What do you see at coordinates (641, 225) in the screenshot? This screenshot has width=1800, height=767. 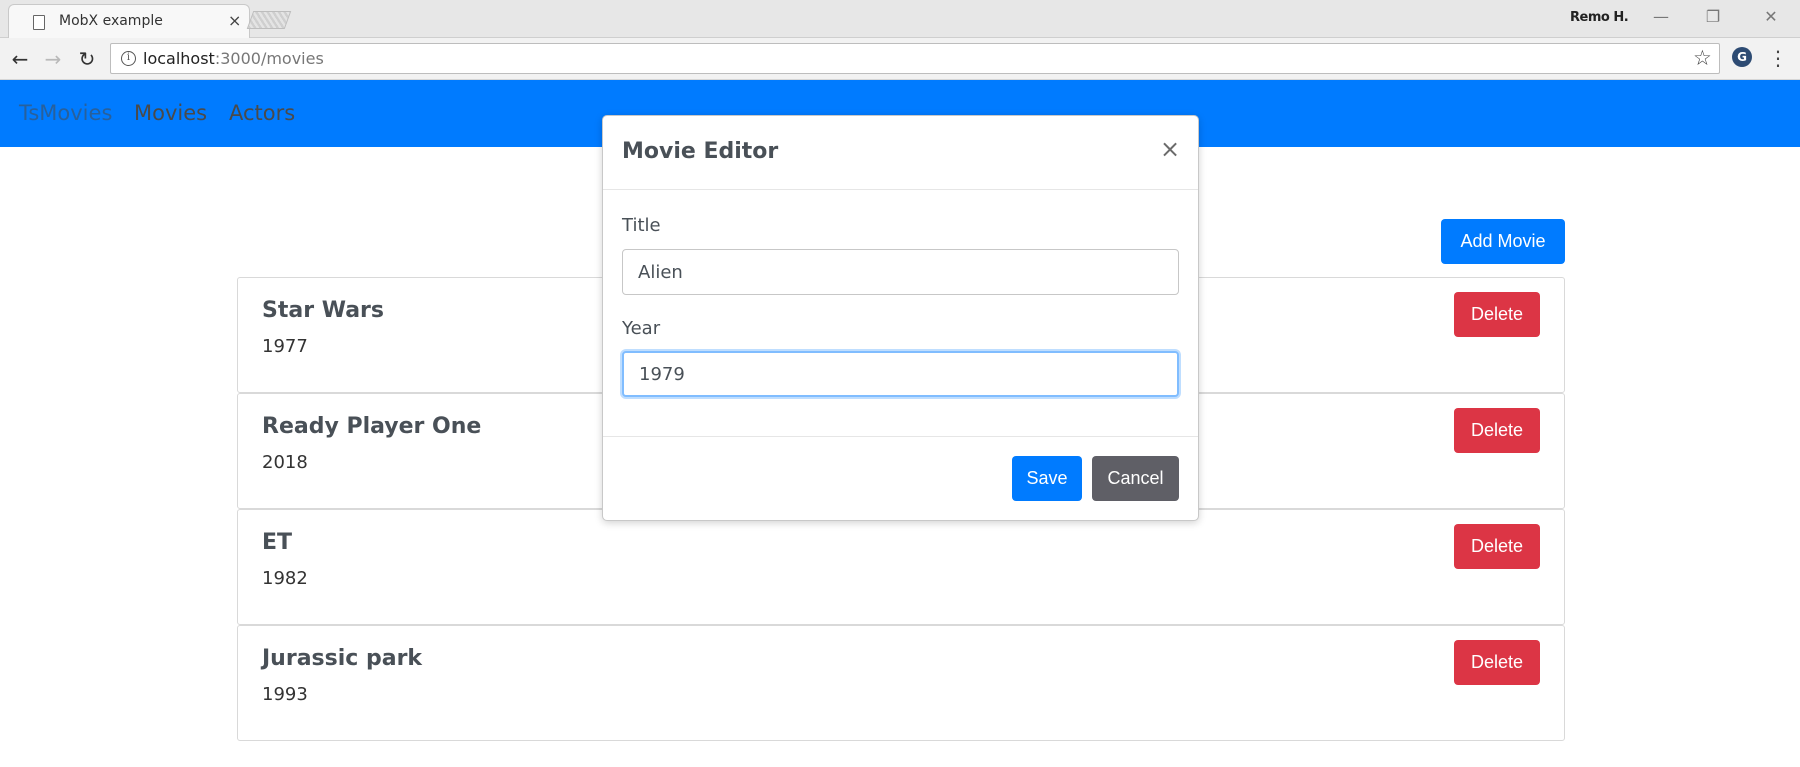 I see `title-label: Title` at bounding box center [641, 225].